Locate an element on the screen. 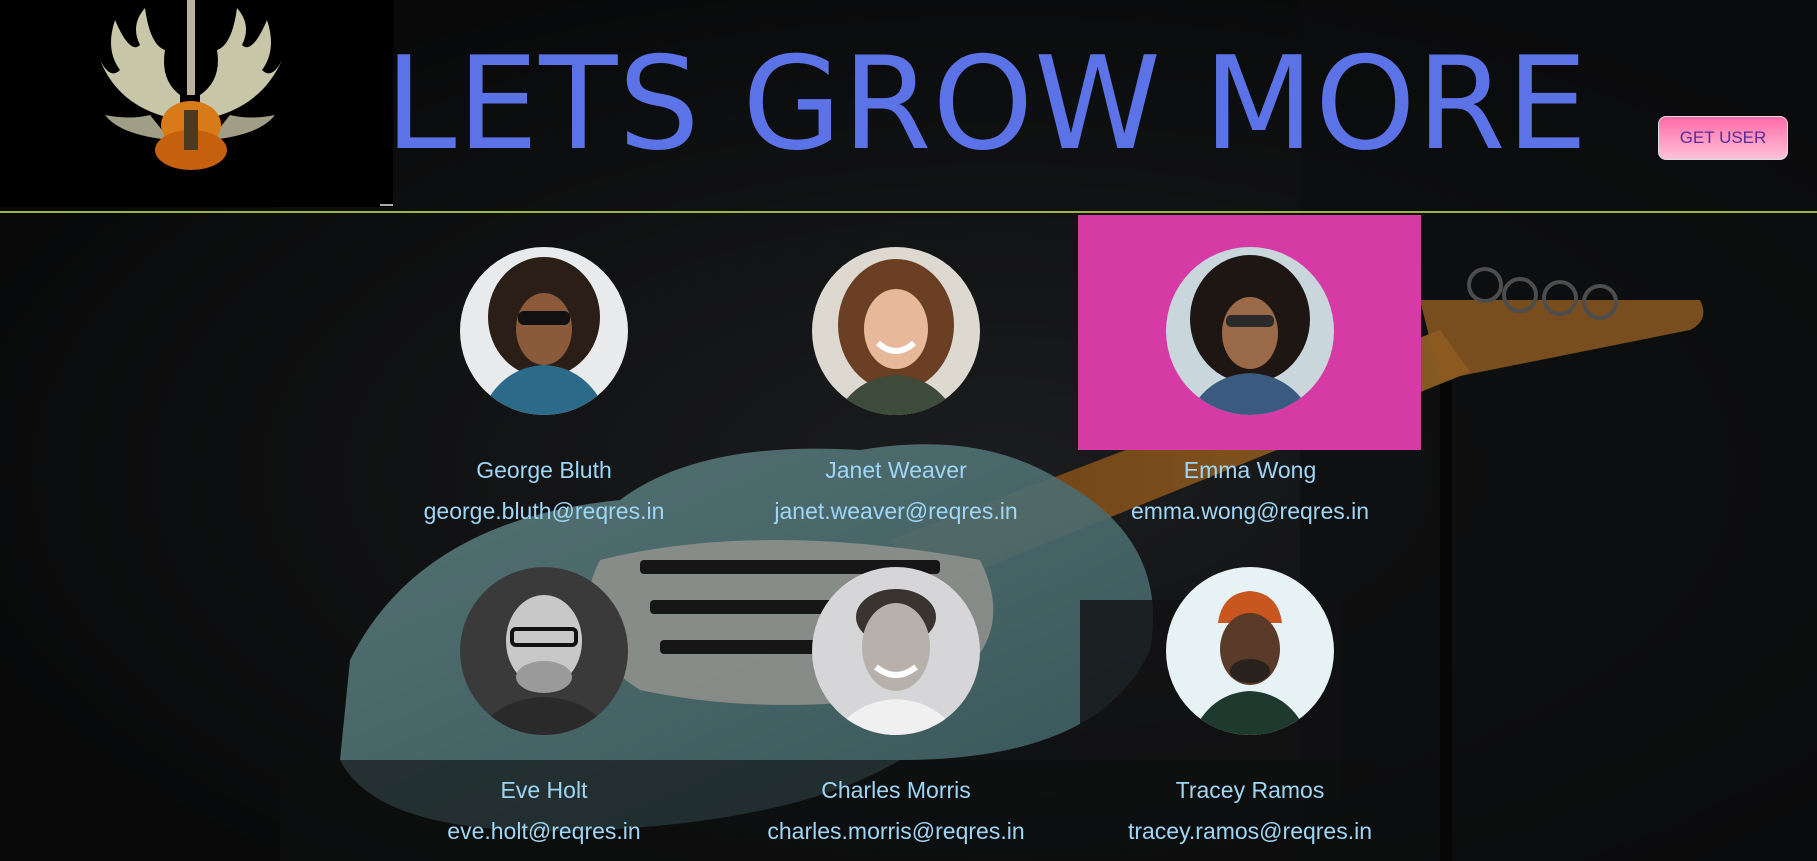 The image size is (1817, 861). user-card-selected: Emma Wong emma.wong@reqres.in is located at coordinates (1250, 369).